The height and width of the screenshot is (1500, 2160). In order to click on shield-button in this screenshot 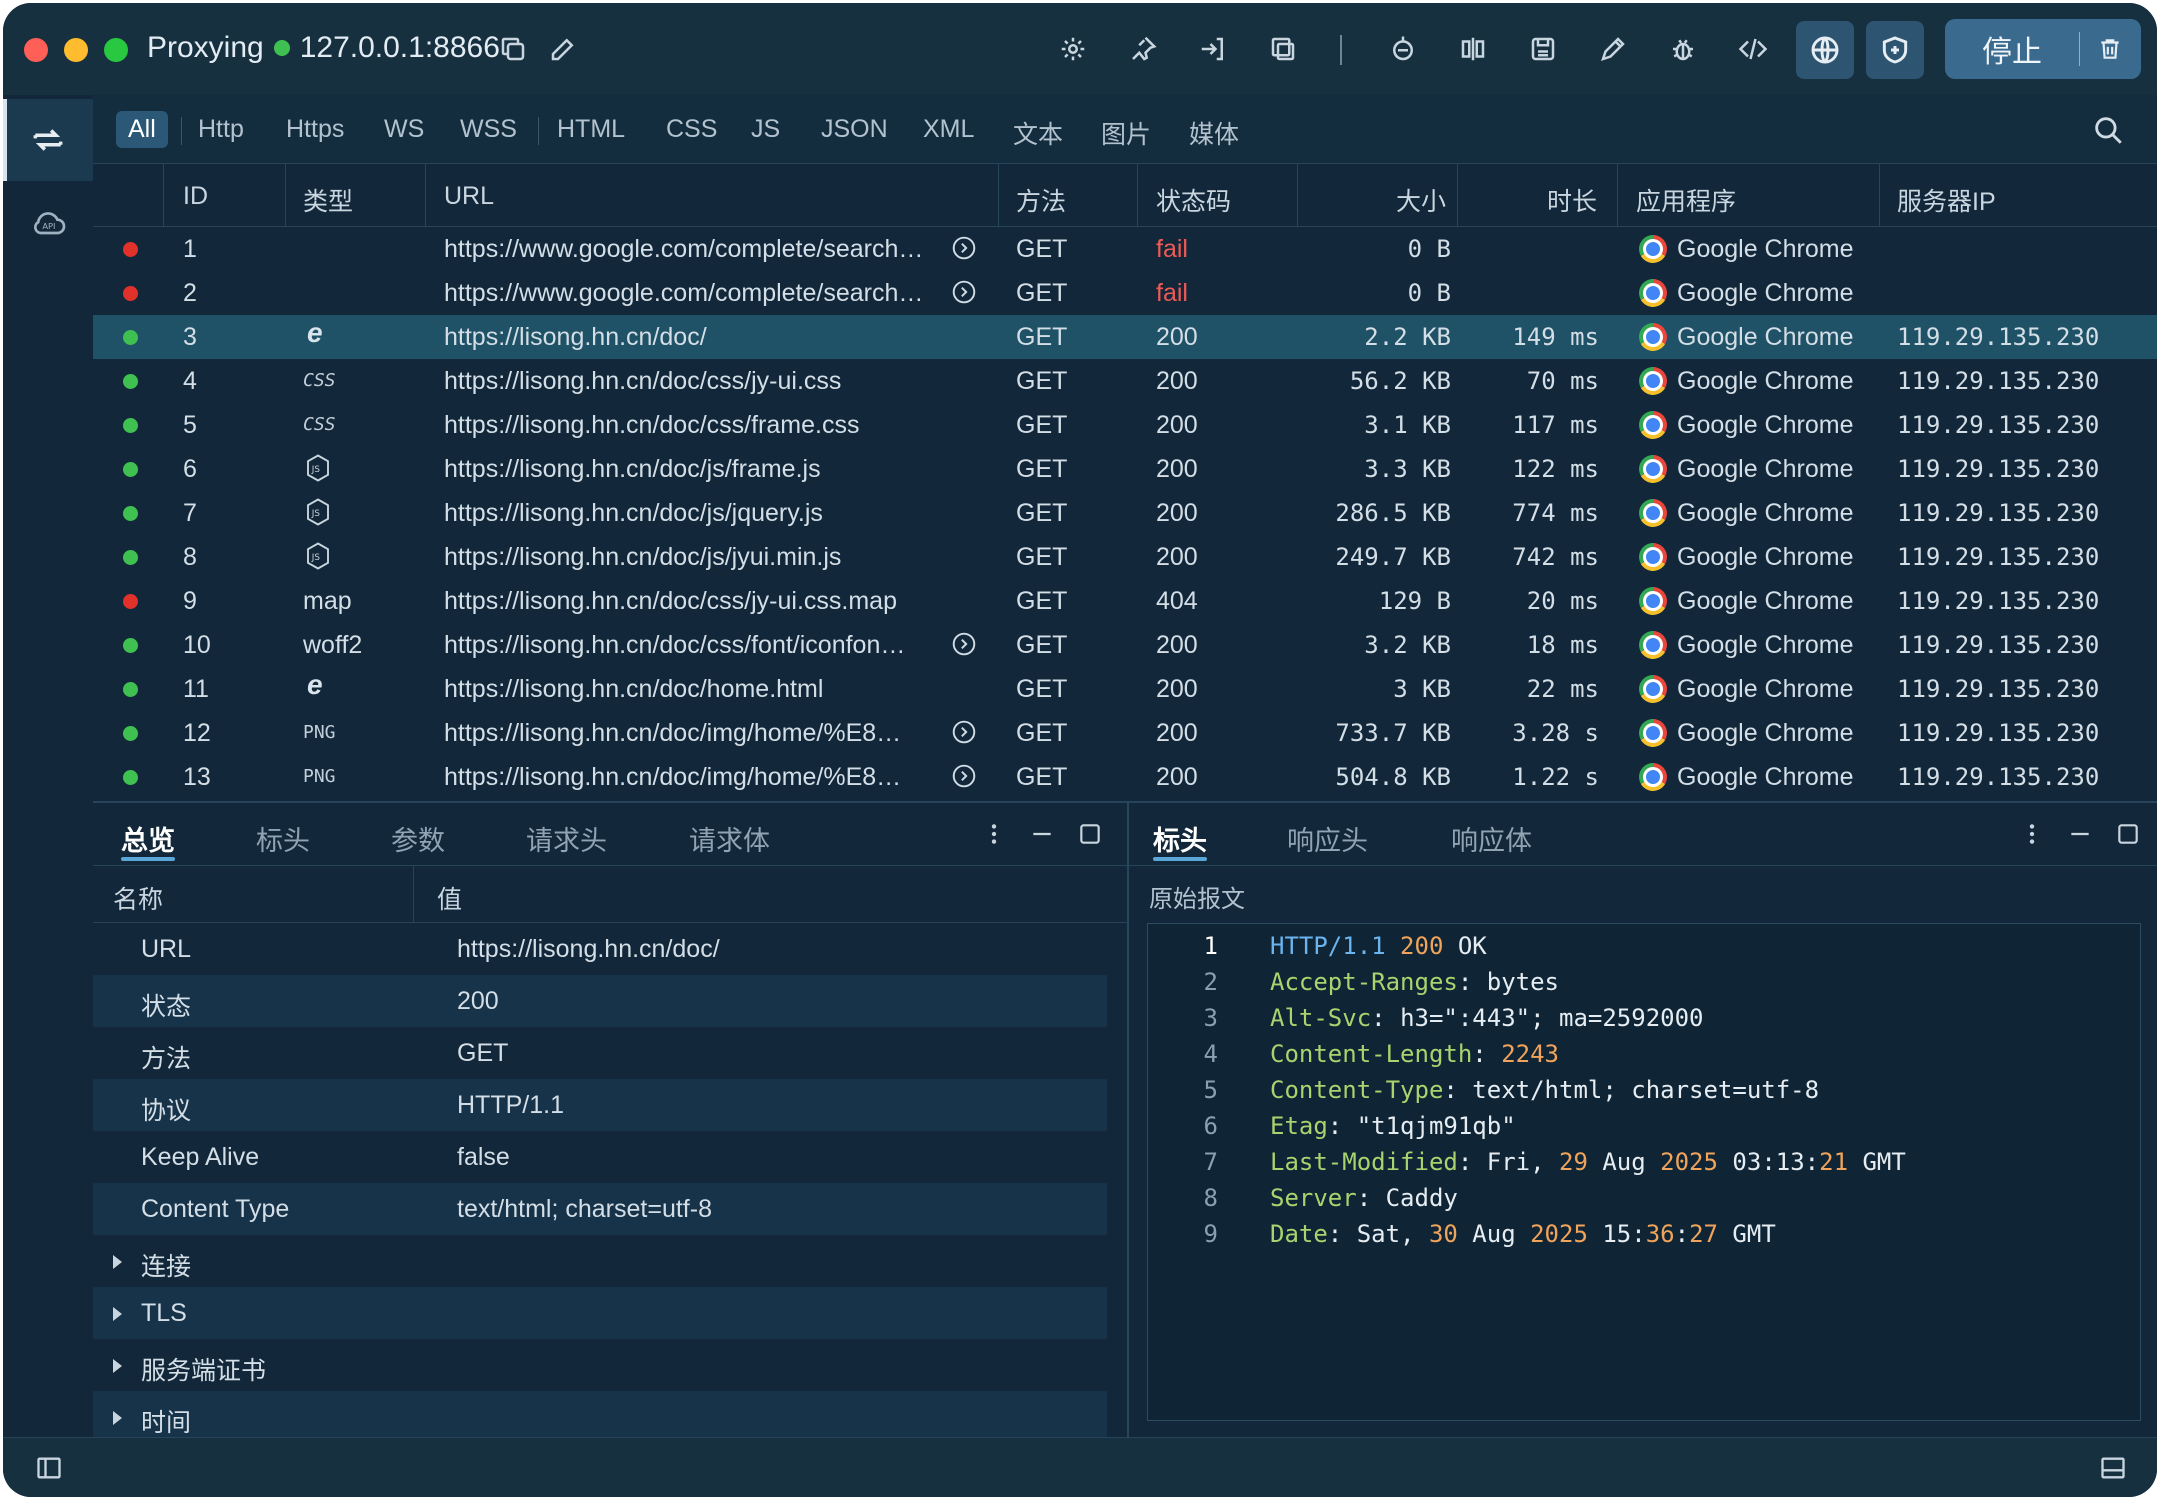, I will do `click(1895, 50)`.